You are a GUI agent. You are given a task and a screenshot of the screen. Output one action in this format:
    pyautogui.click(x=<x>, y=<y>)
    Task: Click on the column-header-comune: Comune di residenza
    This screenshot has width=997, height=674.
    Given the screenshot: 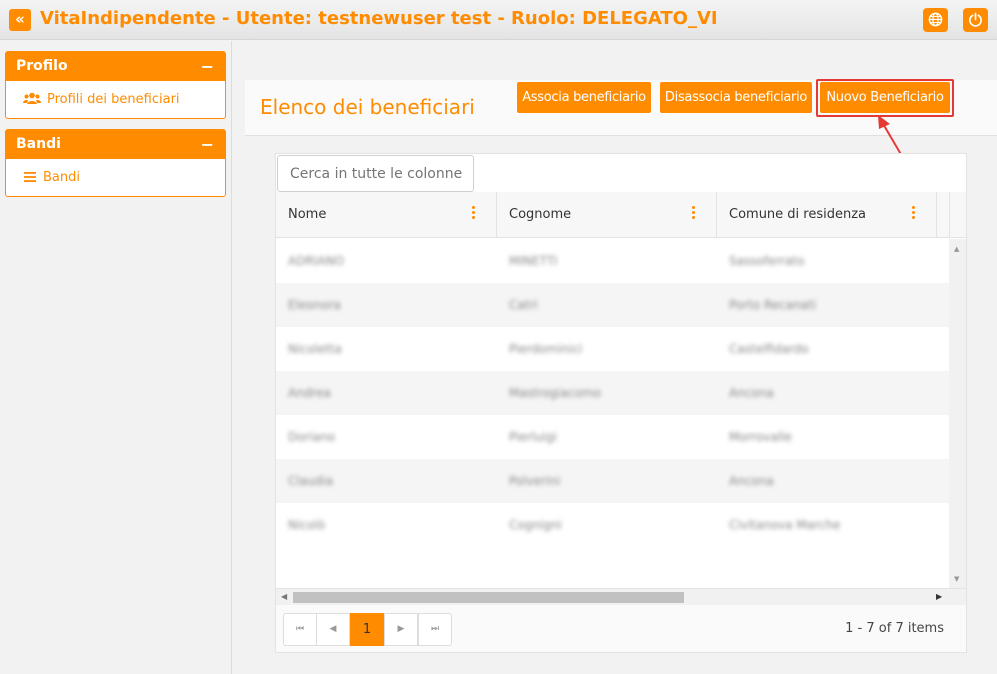 What is the action you would take?
    pyautogui.click(x=827, y=215)
    